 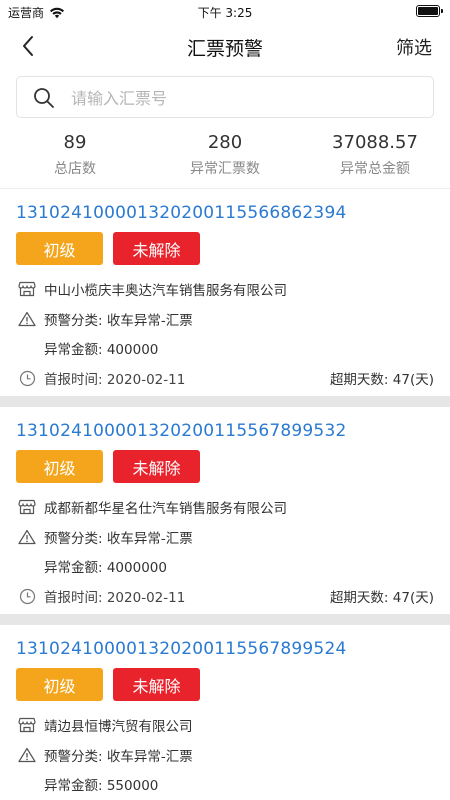 What do you see at coordinates (181, 431) in the screenshot?
I see `ticket-number: 131024100001320200115567899532` at bounding box center [181, 431].